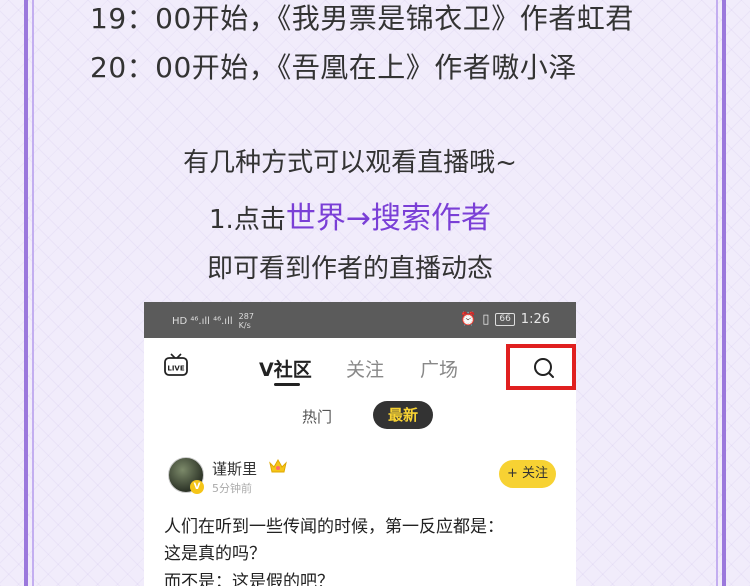 Image resolution: width=750 pixels, height=586 pixels. I want to click on step-accent-text: 世界→搜索作者, so click(388, 218).